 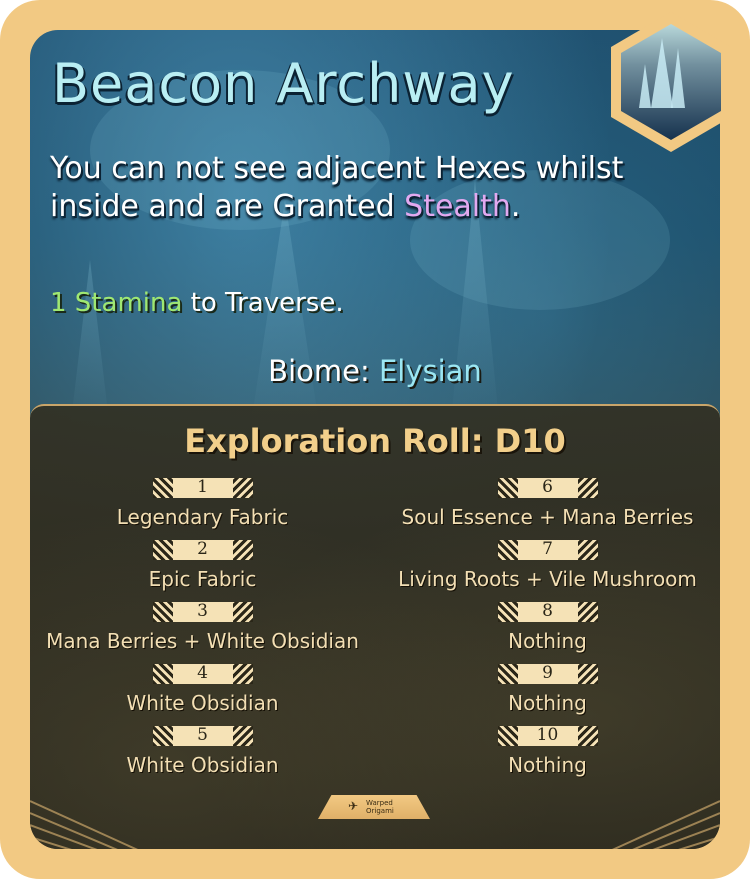 I want to click on roll-number-badge: 5, so click(x=202, y=735).